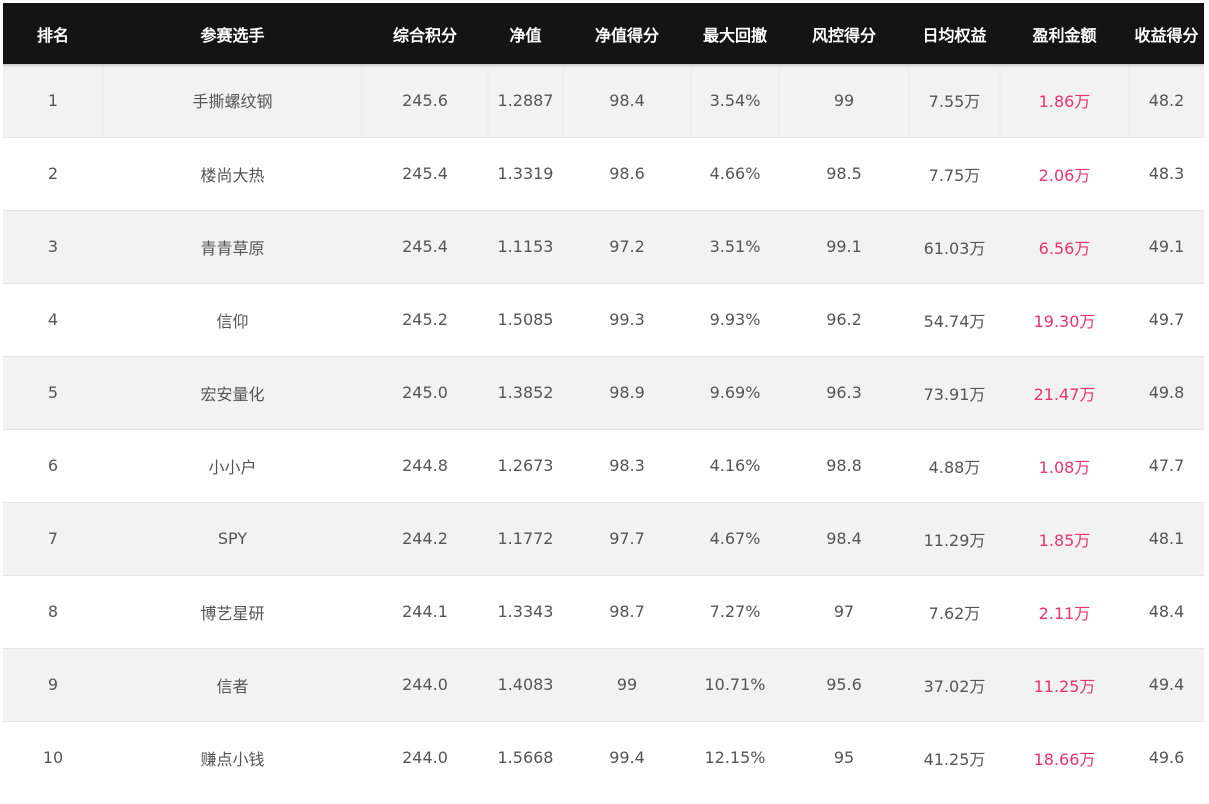 This screenshot has height=804, width=1209. I want to click on net-value-score-cell: 98.9, so click(627, 392).